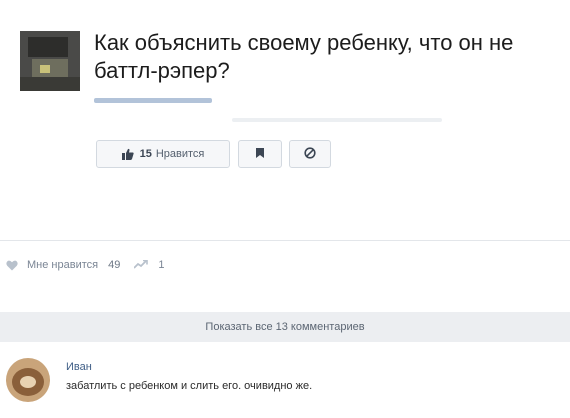 The height and width of the screenshot is (418, 570). I want to click on avatar, so click(28, 380).